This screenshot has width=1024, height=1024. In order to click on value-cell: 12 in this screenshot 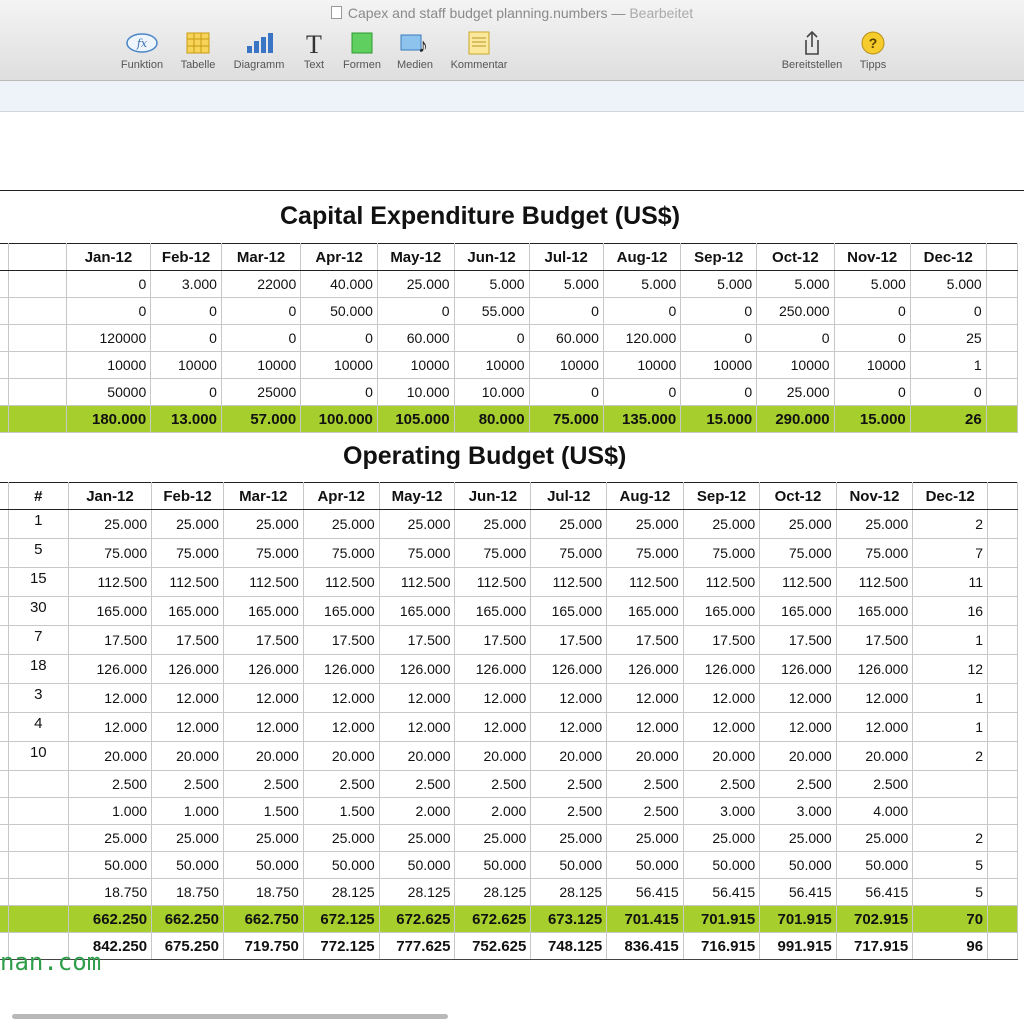, I will do `click(950, 669)`.